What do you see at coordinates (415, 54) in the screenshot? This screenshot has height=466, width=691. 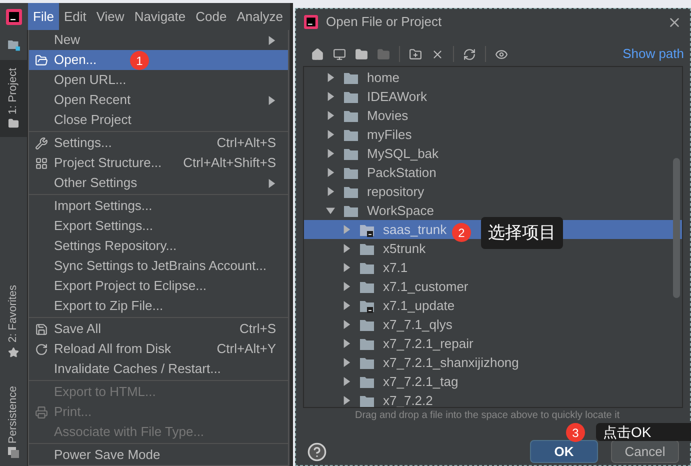 I see `new-folder-icon` at bounding box center [415, 54].